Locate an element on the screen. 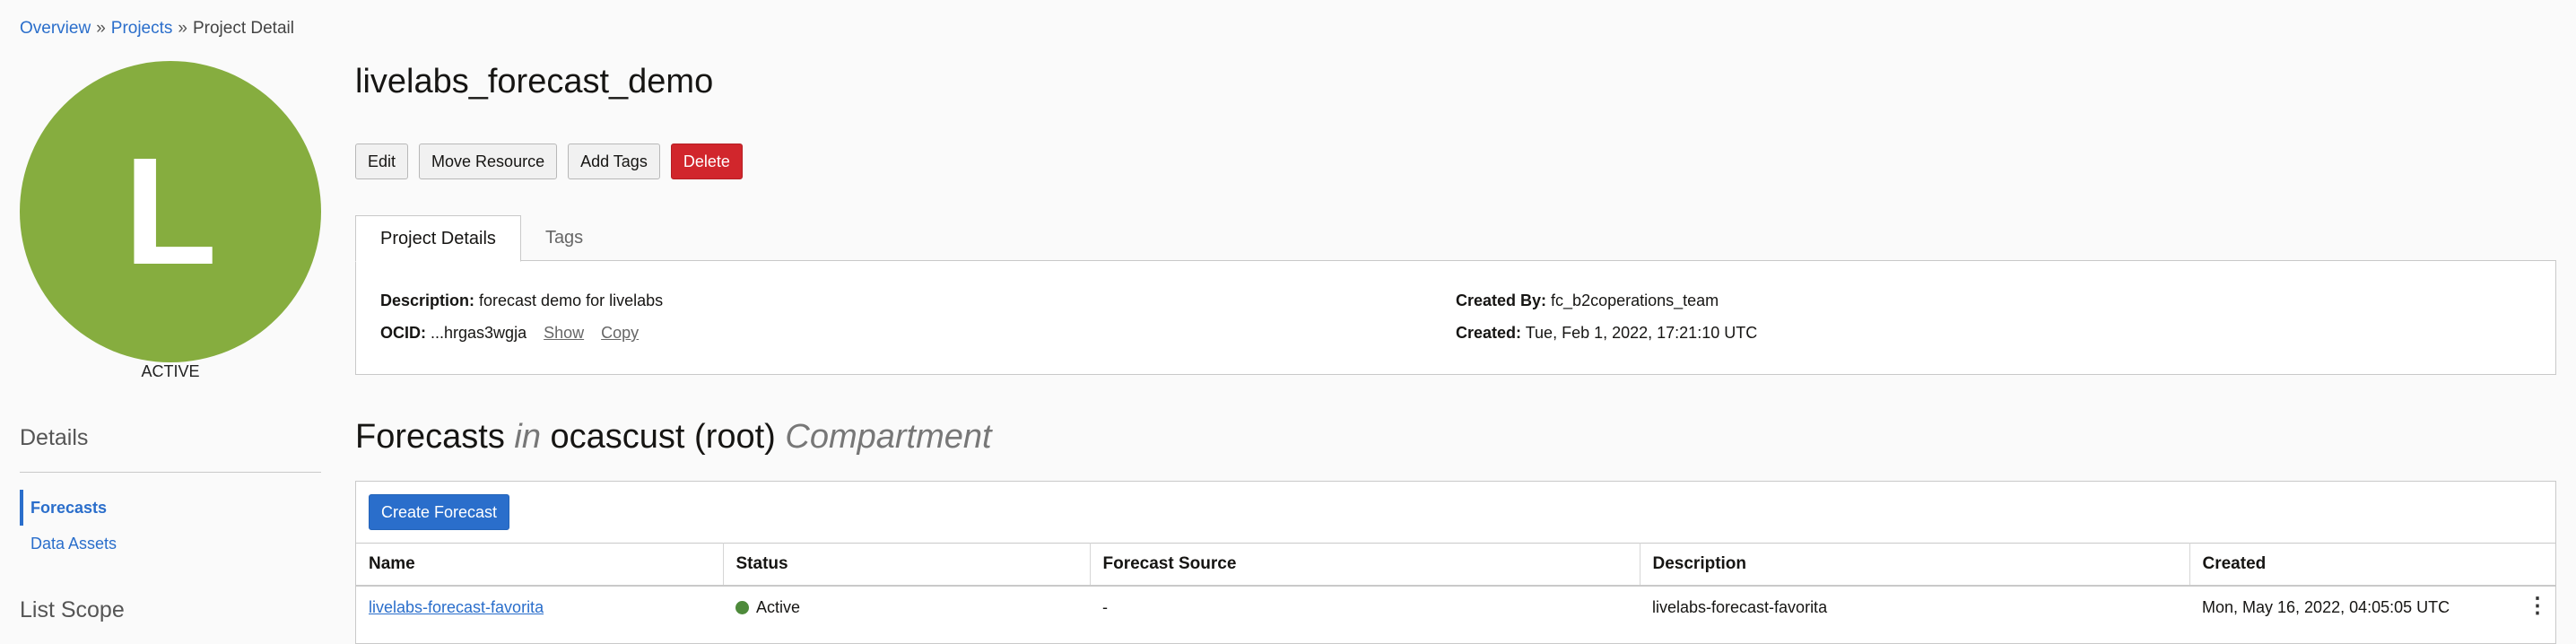 This screenshot has width=2576, height=644. created-by-value: fc_b2coperations_team is located at coordinates (1635, 300).